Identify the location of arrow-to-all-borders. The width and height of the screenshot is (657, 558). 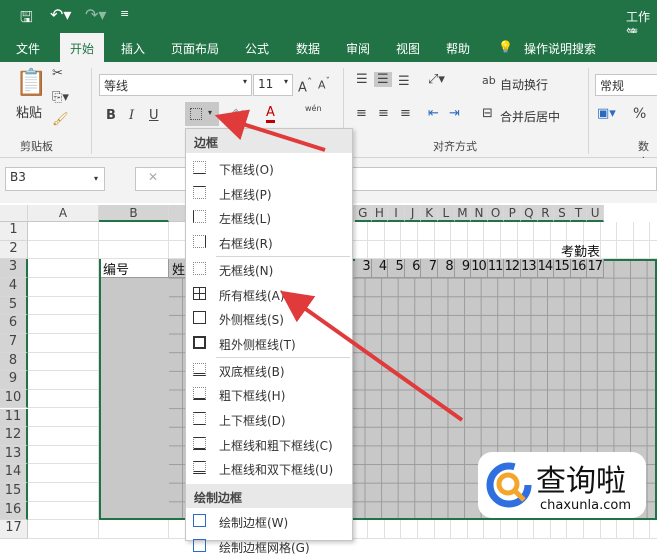
(371, 356).